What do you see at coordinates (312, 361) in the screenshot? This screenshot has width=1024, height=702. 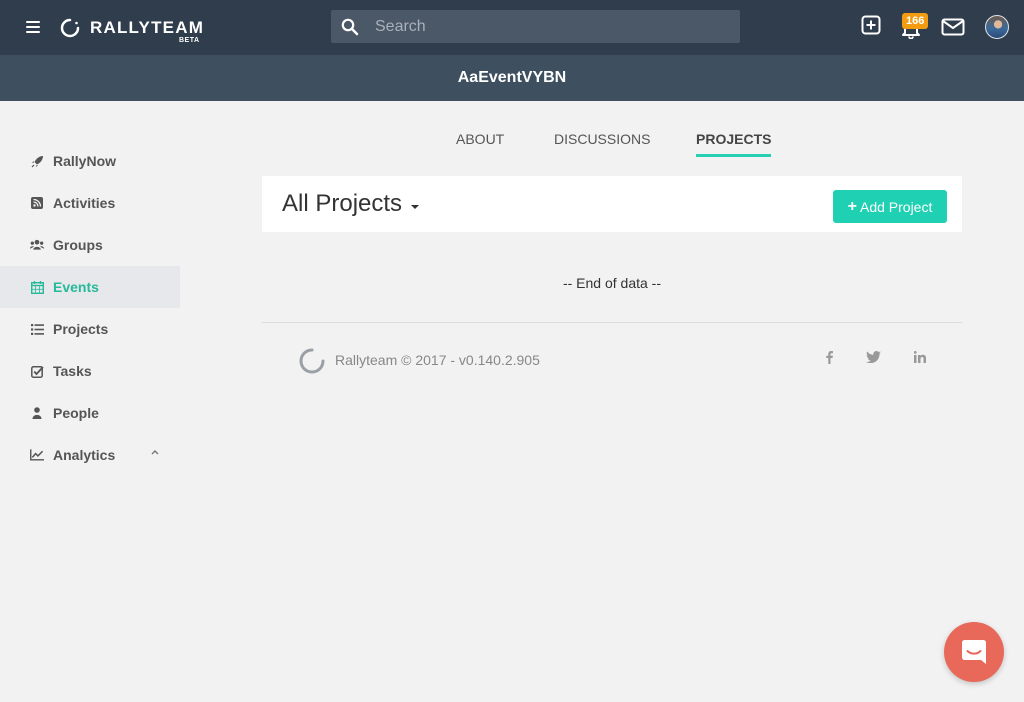 I see `footer-logo-icon` at bounding box center [312, 361].